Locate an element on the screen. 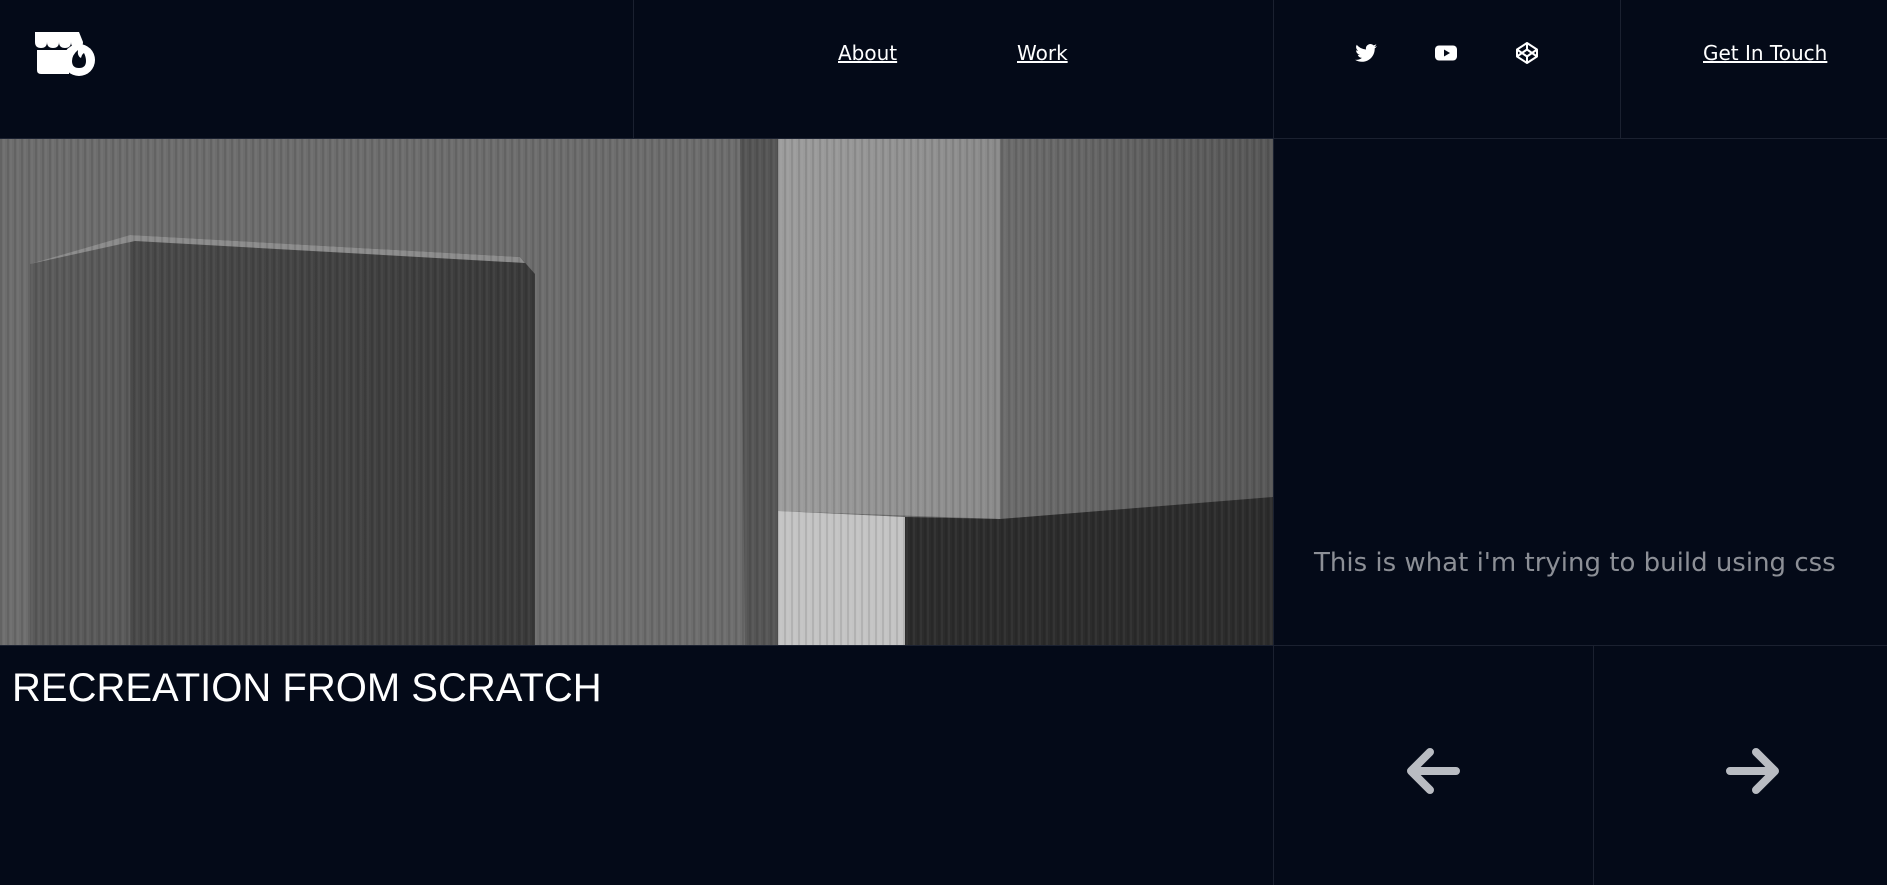 The height and width of the screenshot is (885, 1887). logo-cell is located at coordinates (316, 69).